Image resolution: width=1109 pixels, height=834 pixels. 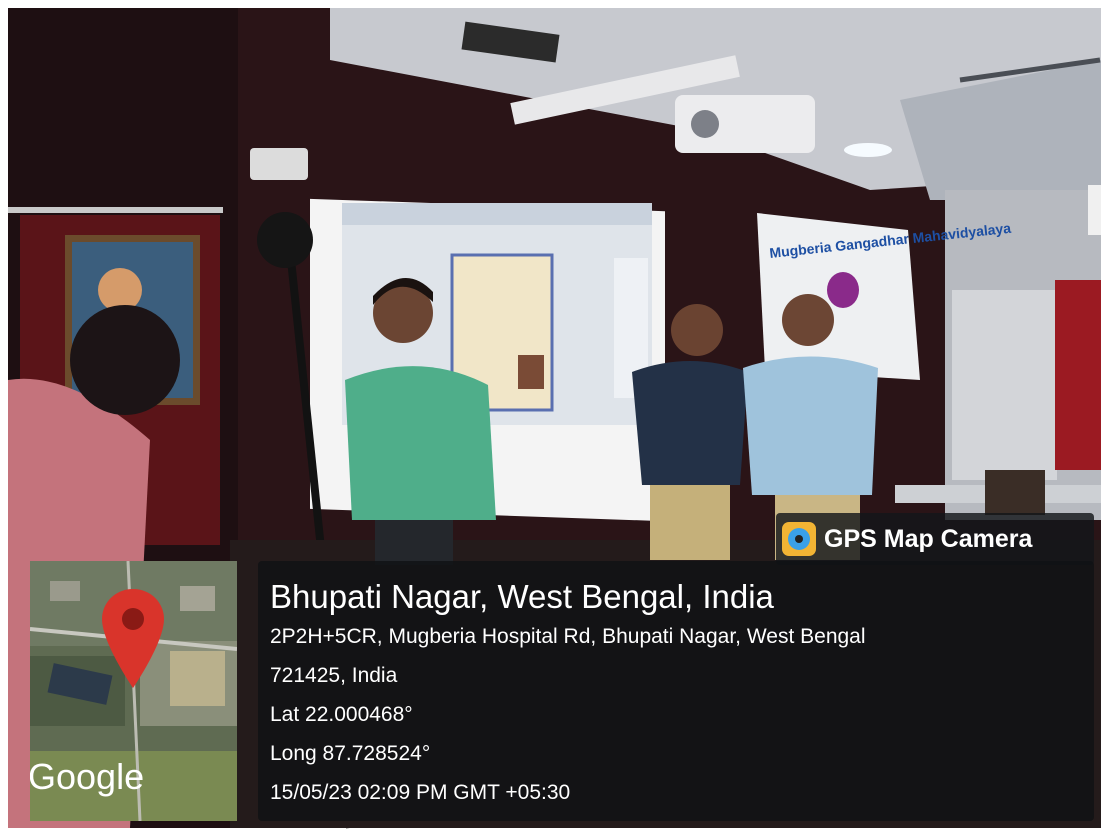 I want to click on projected-poster-photo, so click(x=531, y=372).